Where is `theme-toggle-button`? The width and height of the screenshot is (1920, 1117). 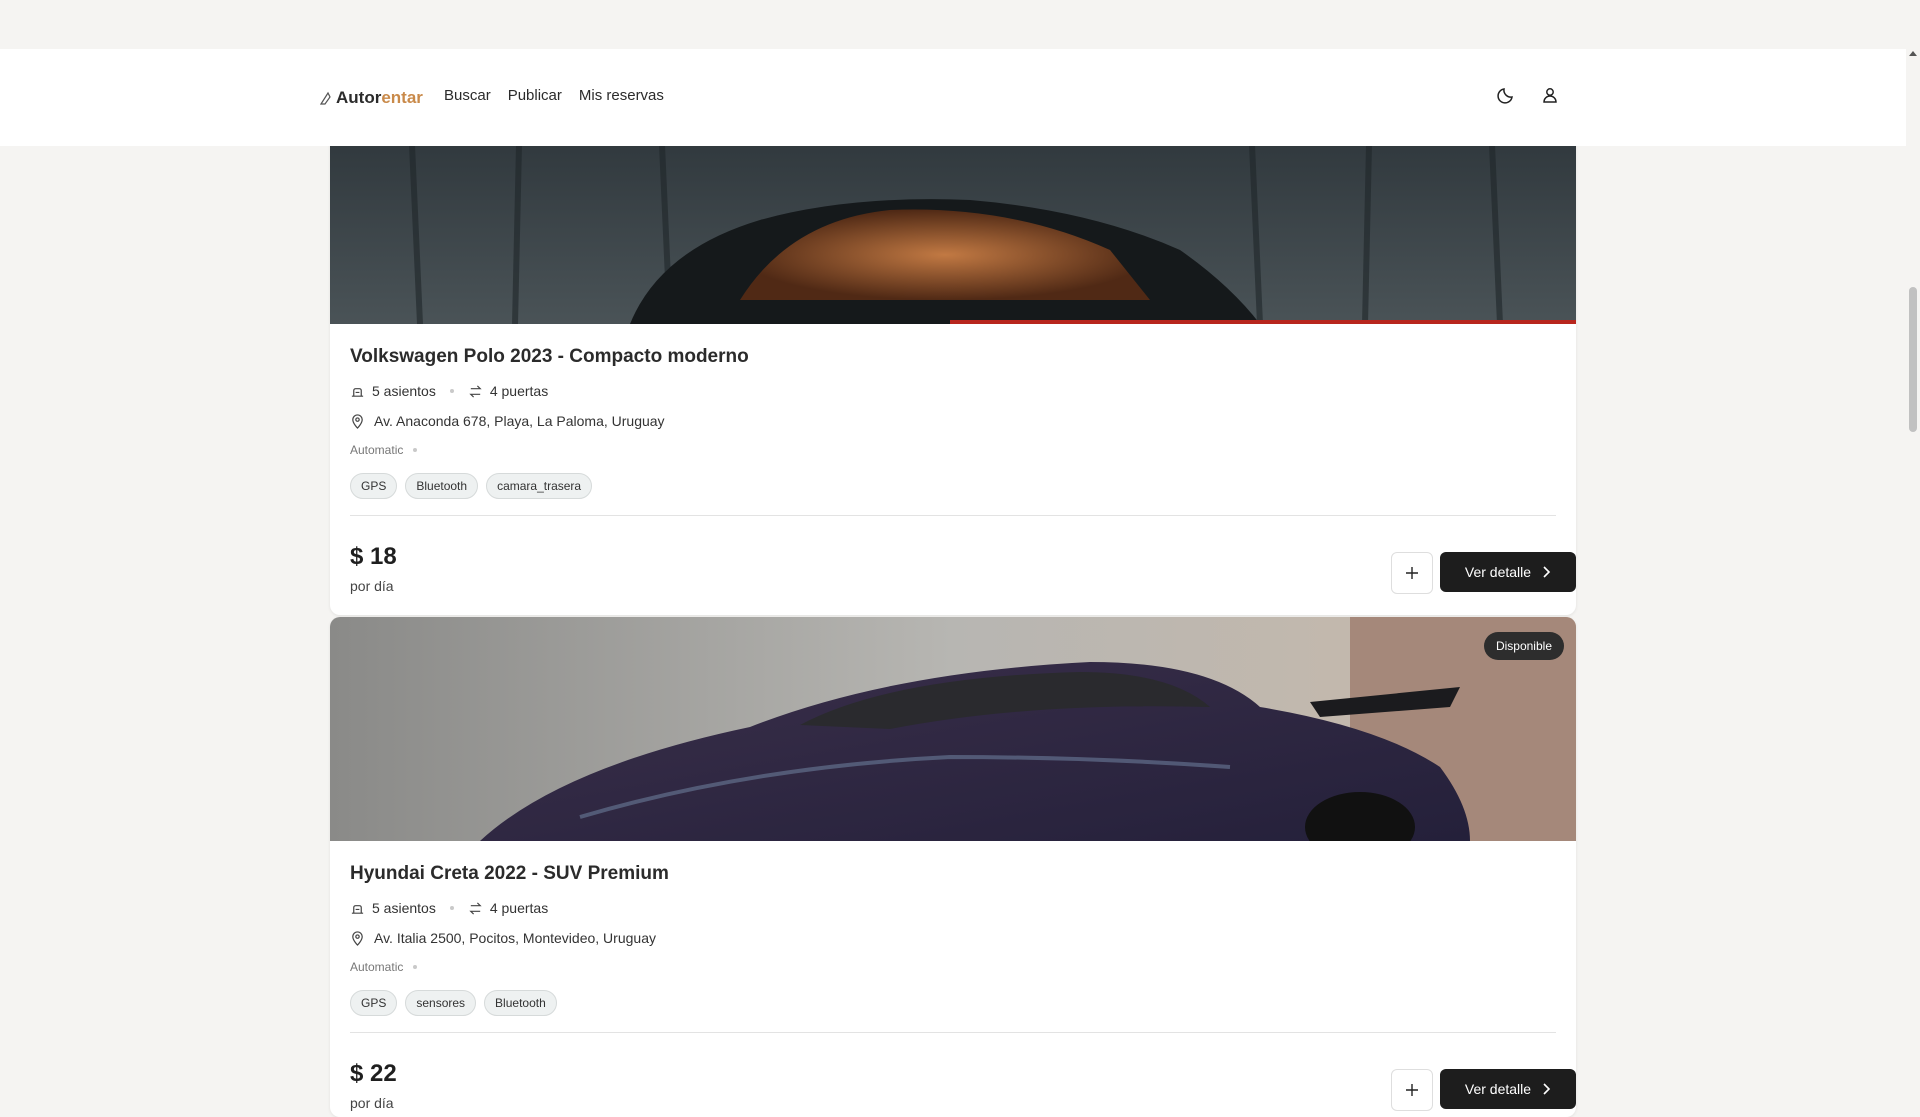 theme-toggle-button is located at coordinates (1506, 95).